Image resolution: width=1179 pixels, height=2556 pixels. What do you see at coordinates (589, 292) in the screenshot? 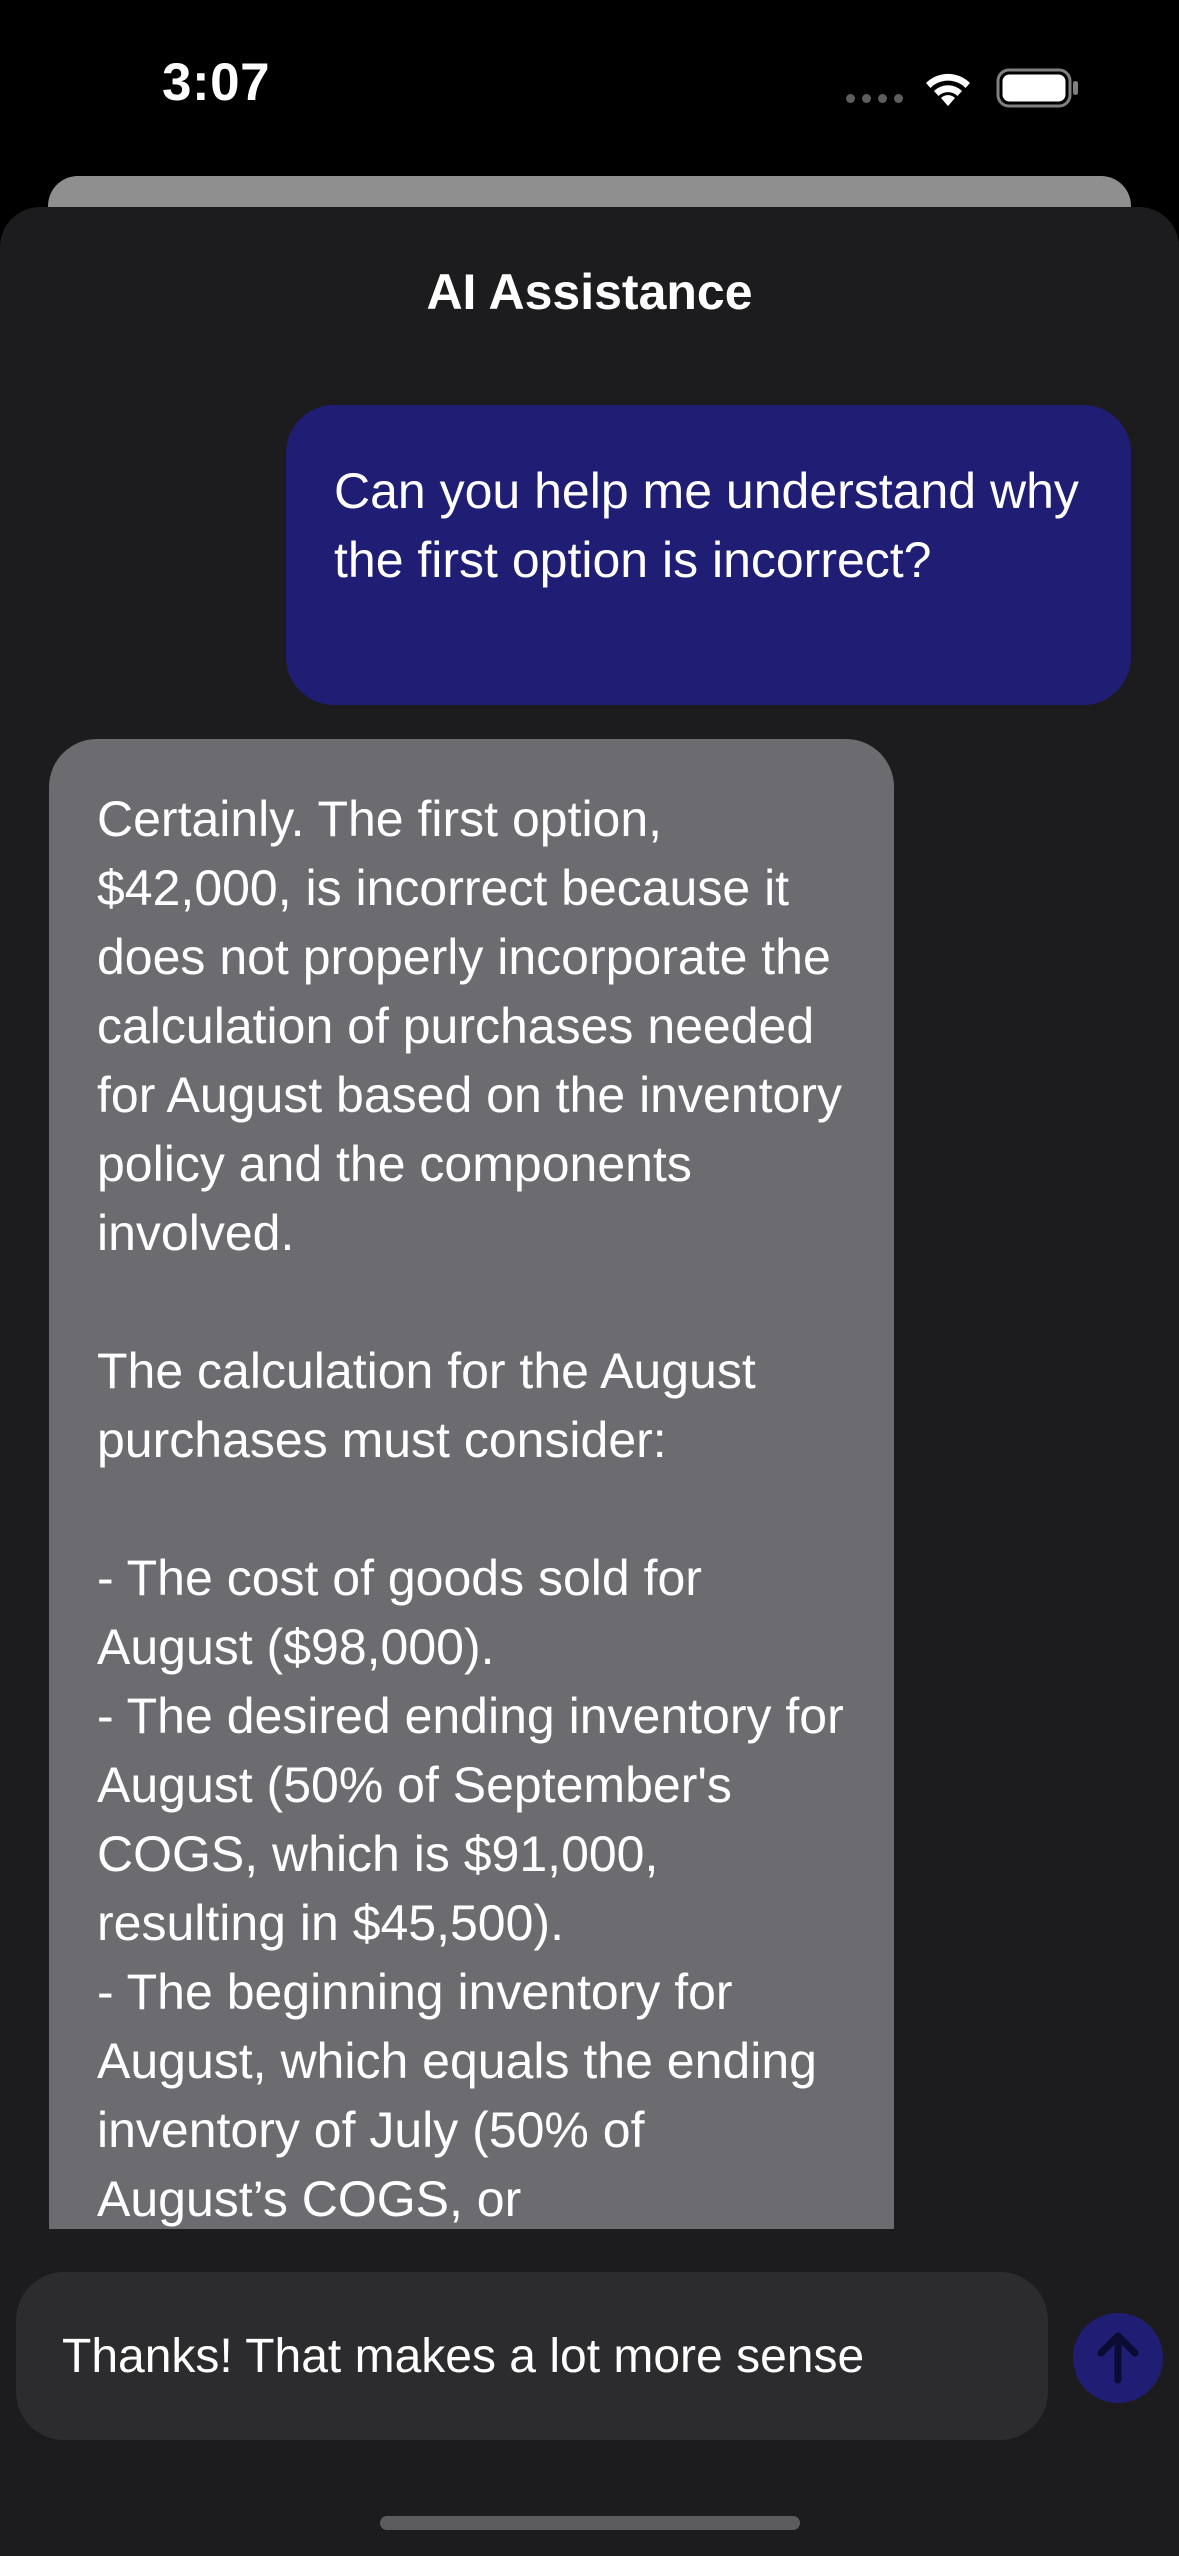
I see `sheet-title: AI Assistance` at bounding box center [589, 292].